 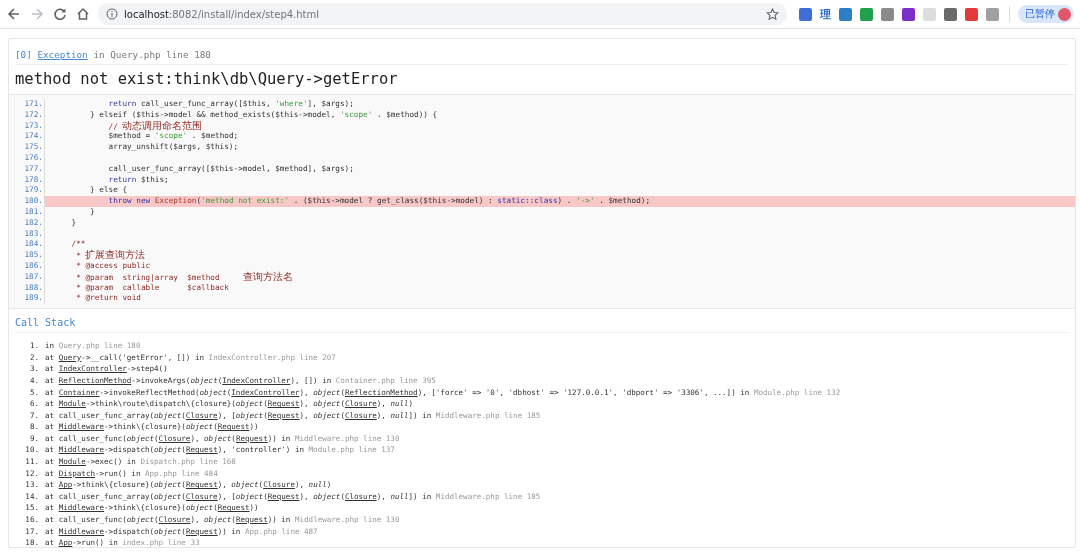 What do you see at coordinates (1064, 14) in the screenshot?
I see `avatar-icon` at bounding box center [1064, 14].